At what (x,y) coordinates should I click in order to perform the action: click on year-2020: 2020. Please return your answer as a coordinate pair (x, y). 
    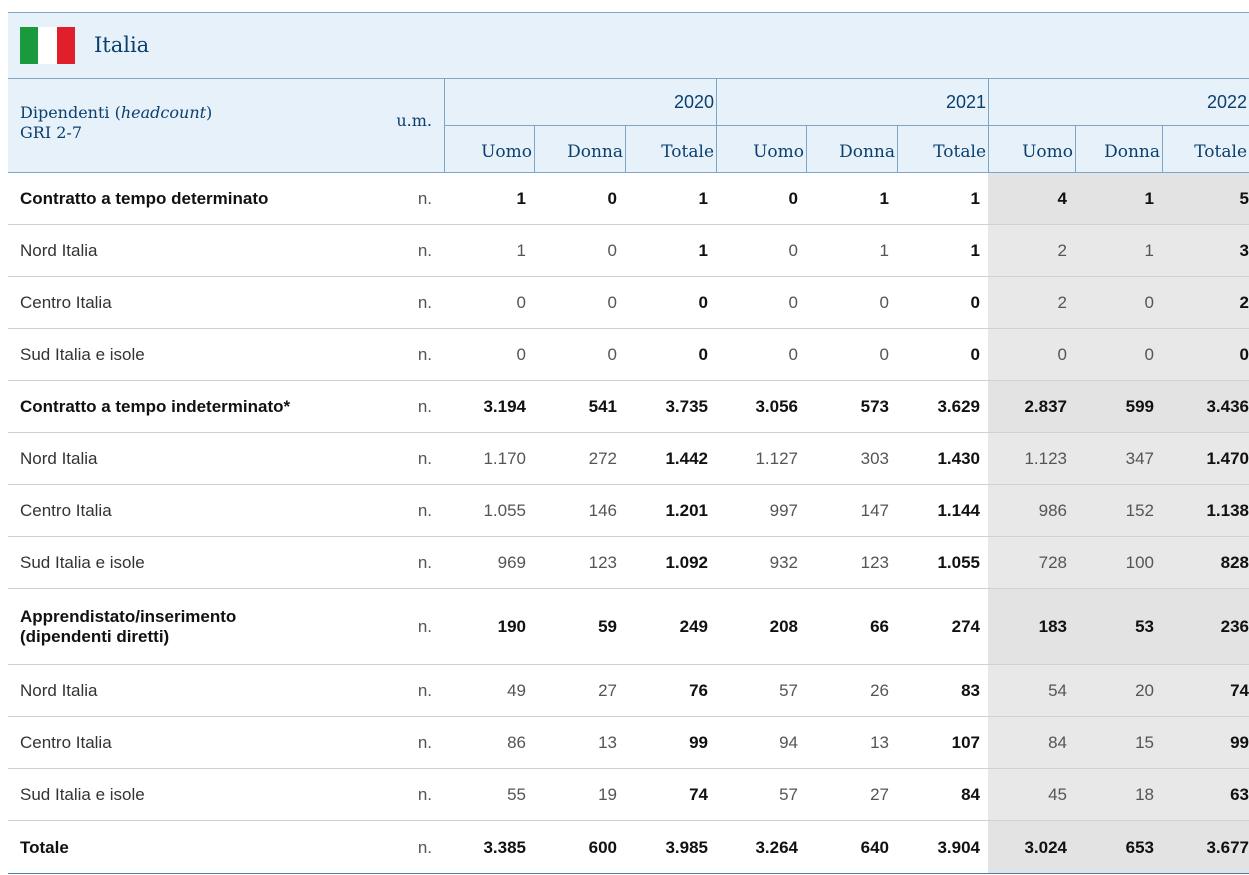
    Looking at the image, I should click on (580, 102).